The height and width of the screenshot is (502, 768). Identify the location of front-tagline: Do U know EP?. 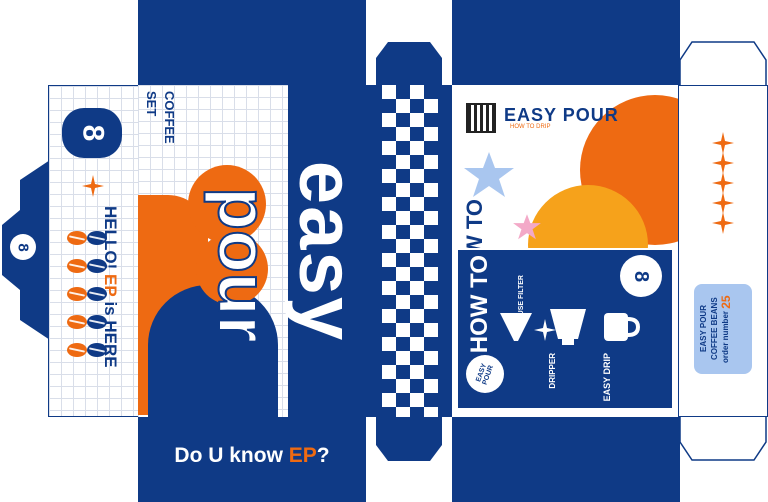
(252, 456).